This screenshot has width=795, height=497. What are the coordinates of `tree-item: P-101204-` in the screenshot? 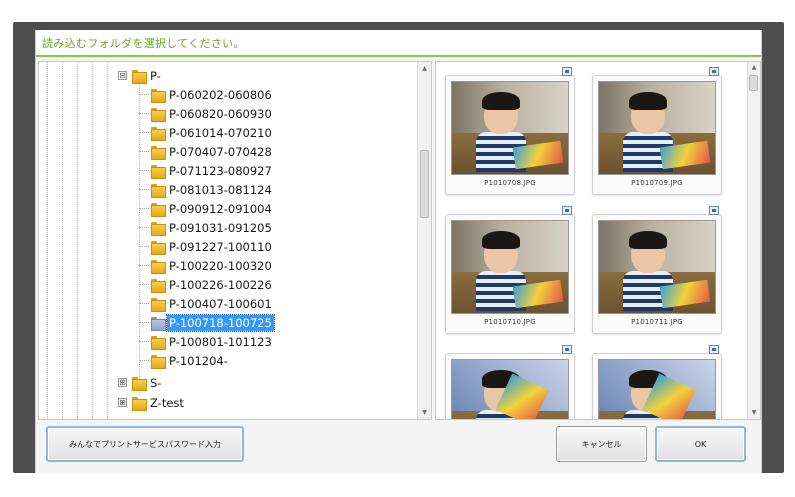 It's located at (184, 360).